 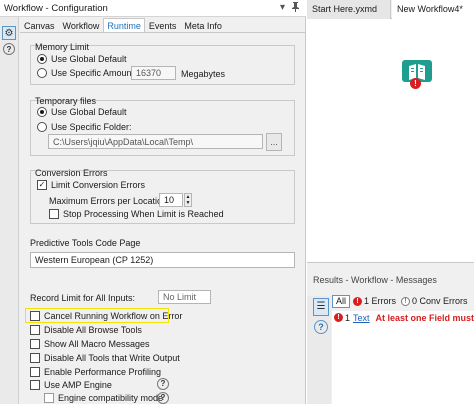 What do you see at coordinates (42, 127) in the screenshot?
I see `temp-specific-radio` at bounding box center [42, 127].